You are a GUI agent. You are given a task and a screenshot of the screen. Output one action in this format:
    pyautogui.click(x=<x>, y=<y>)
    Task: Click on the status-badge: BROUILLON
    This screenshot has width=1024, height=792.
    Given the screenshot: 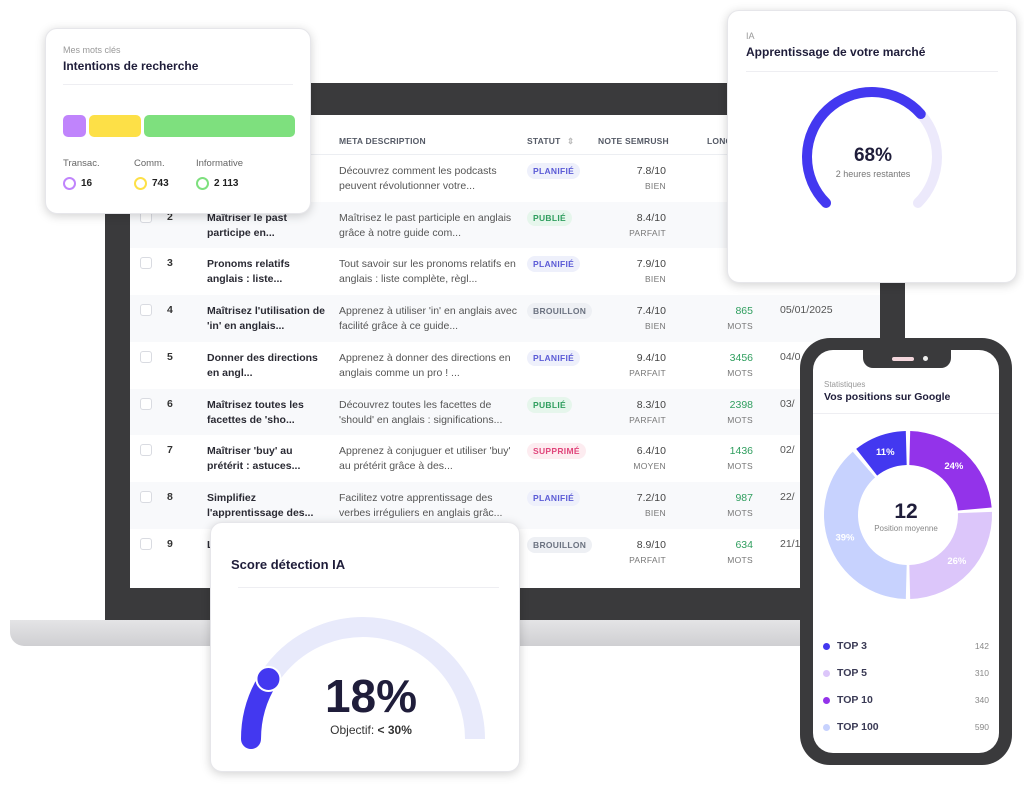 What is the action you would take?
    pyautogui.click(x=560, y=544)
    